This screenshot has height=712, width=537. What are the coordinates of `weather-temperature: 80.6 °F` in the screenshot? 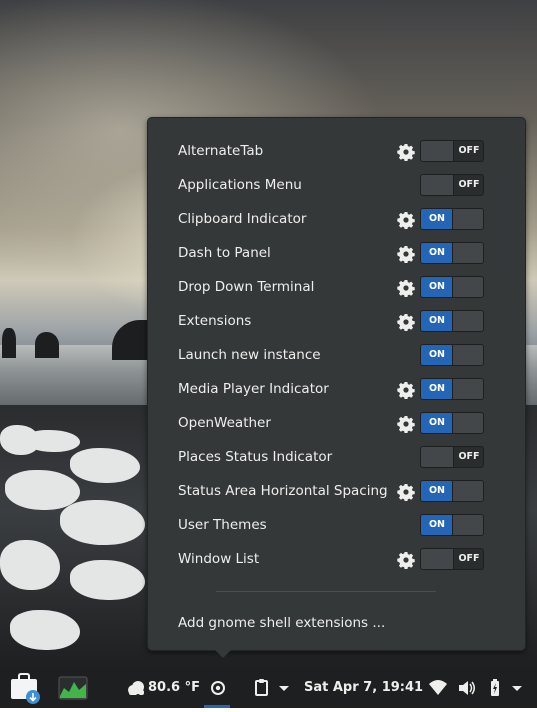 It's located at (174, 687).